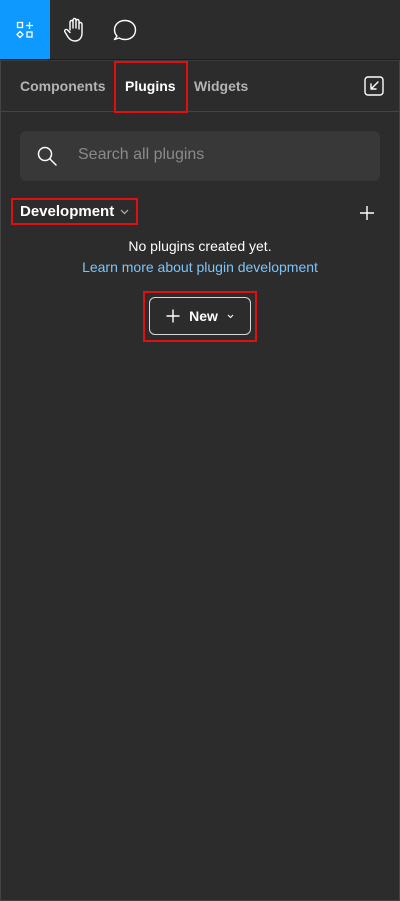 Image resolution: width=400 pixels, height=901 pixels. Describe the element at coordinates (223, 155) in the screenshot. I see `search-input` at that location.